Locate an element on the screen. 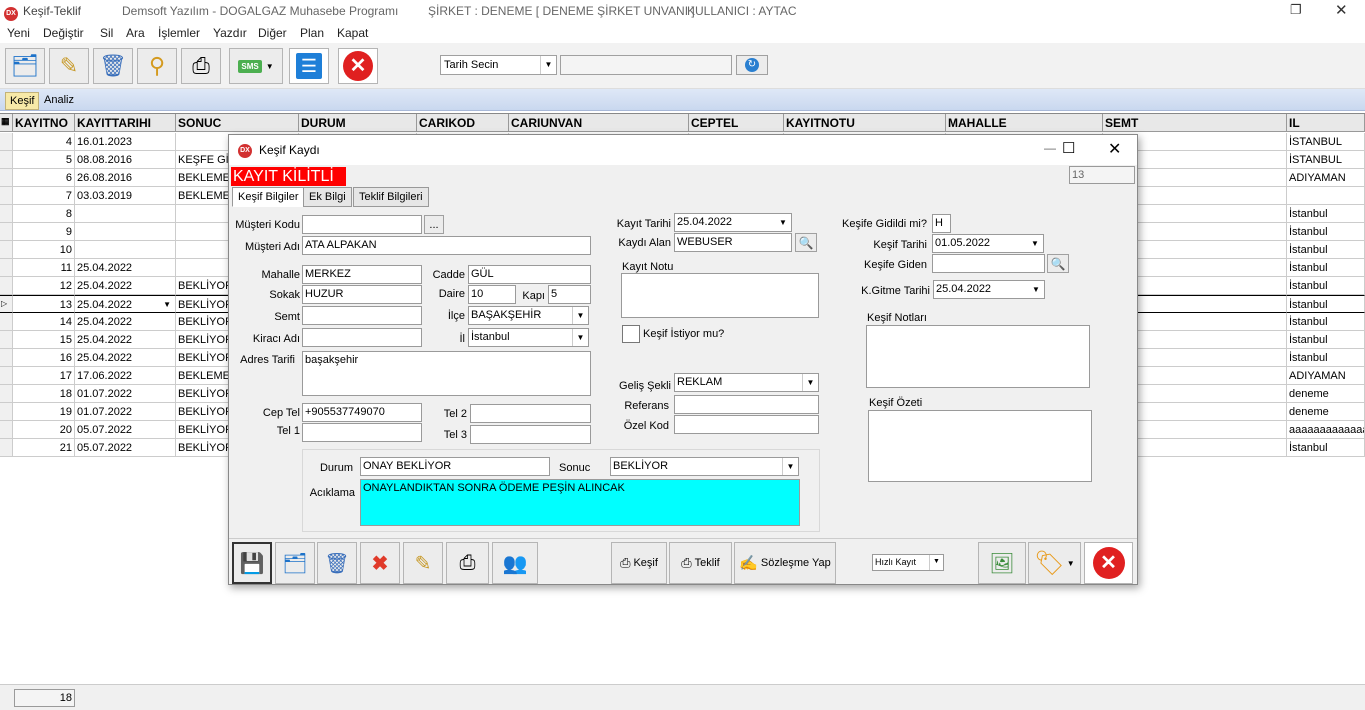 This screenshot has width=1365, height=710. tel3-input is located at coordinates (530, 434).